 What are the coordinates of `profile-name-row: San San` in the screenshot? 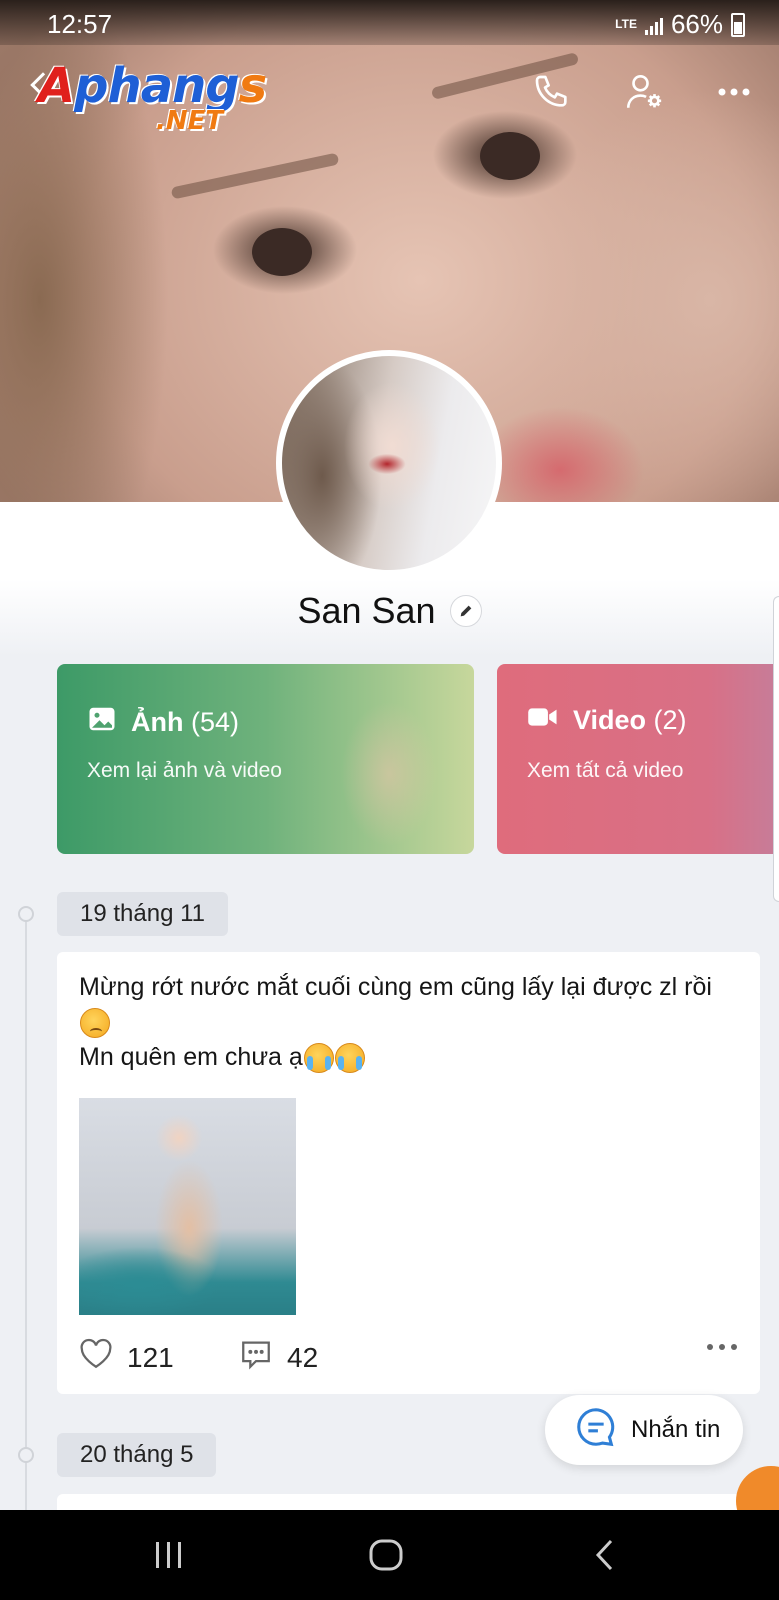 It's located at (389, 611).